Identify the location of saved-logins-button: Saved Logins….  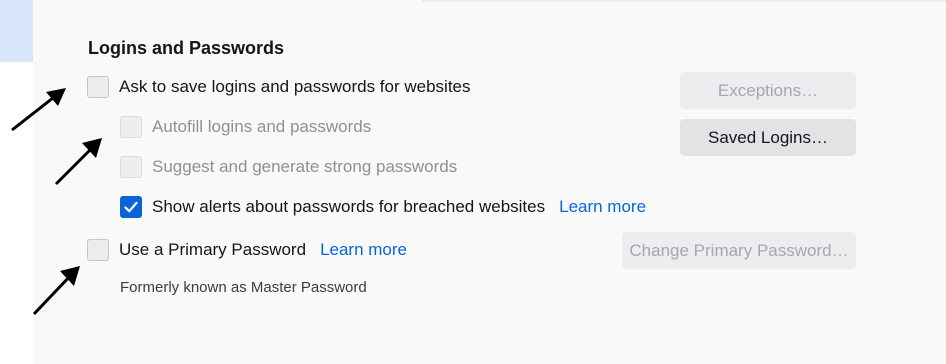
(768, 137).